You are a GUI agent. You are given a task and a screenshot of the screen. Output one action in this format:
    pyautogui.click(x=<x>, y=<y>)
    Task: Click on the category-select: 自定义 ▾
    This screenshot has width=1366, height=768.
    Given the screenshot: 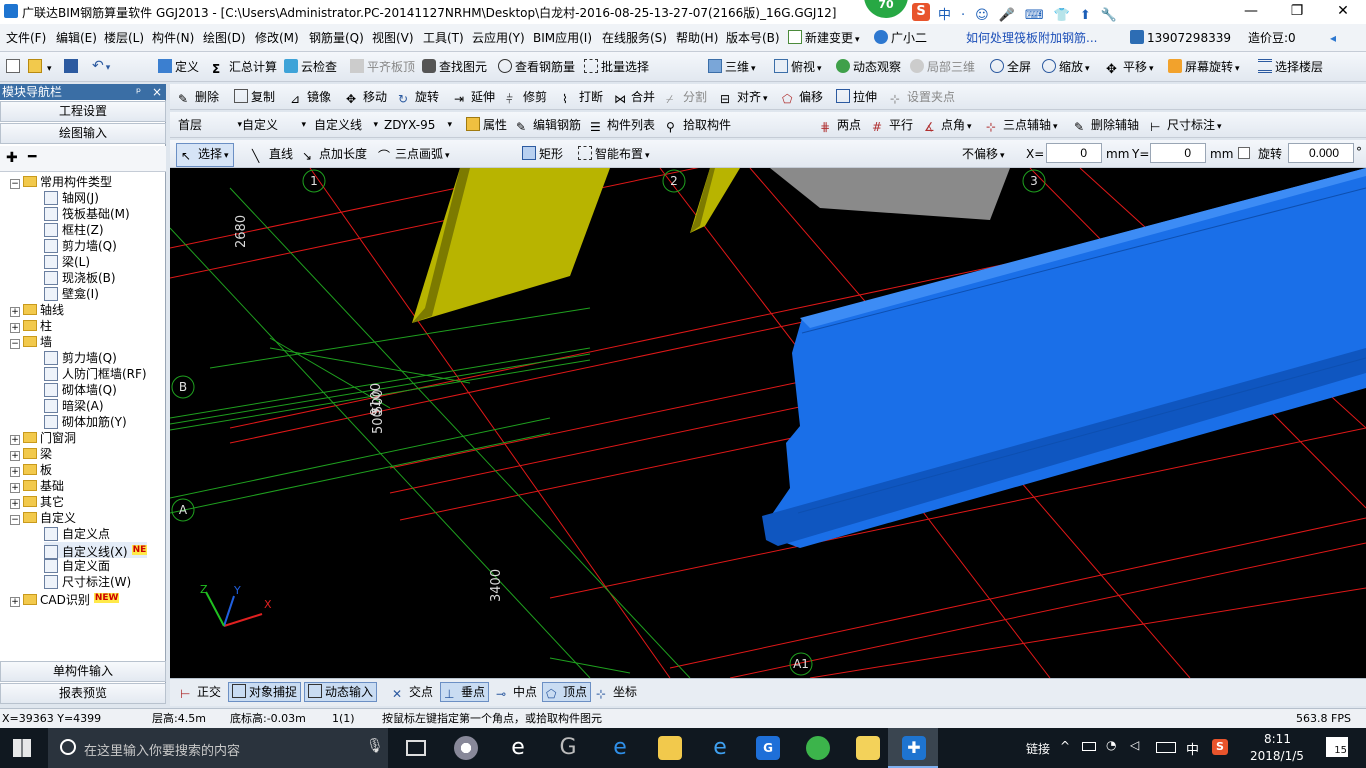 What is the action you would take?
    pyautogui.click(x=274, y=125)
    